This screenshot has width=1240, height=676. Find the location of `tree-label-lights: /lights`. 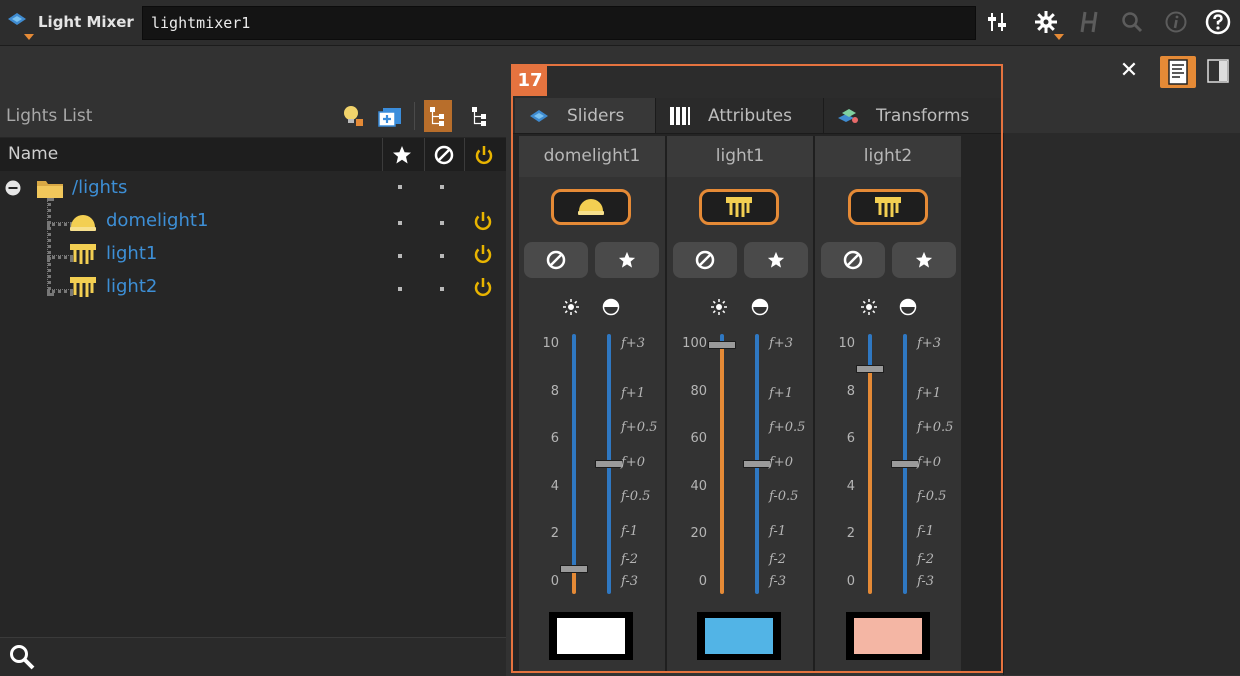

tree-label-lights: /lights is located at coordinates (99, 187).